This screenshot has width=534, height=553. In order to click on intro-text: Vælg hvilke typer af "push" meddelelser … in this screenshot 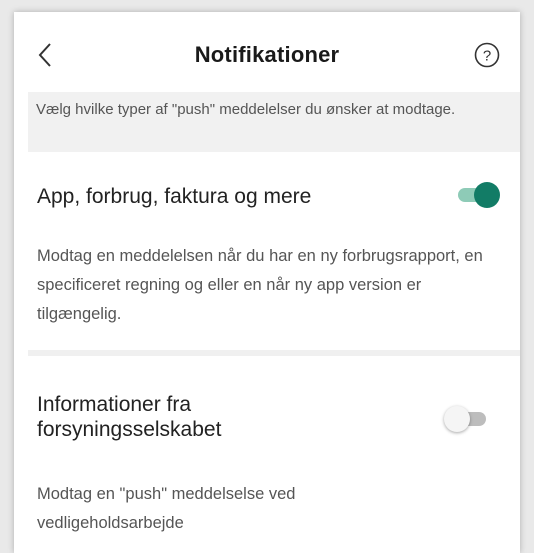, I will do `click(274, 122)`.